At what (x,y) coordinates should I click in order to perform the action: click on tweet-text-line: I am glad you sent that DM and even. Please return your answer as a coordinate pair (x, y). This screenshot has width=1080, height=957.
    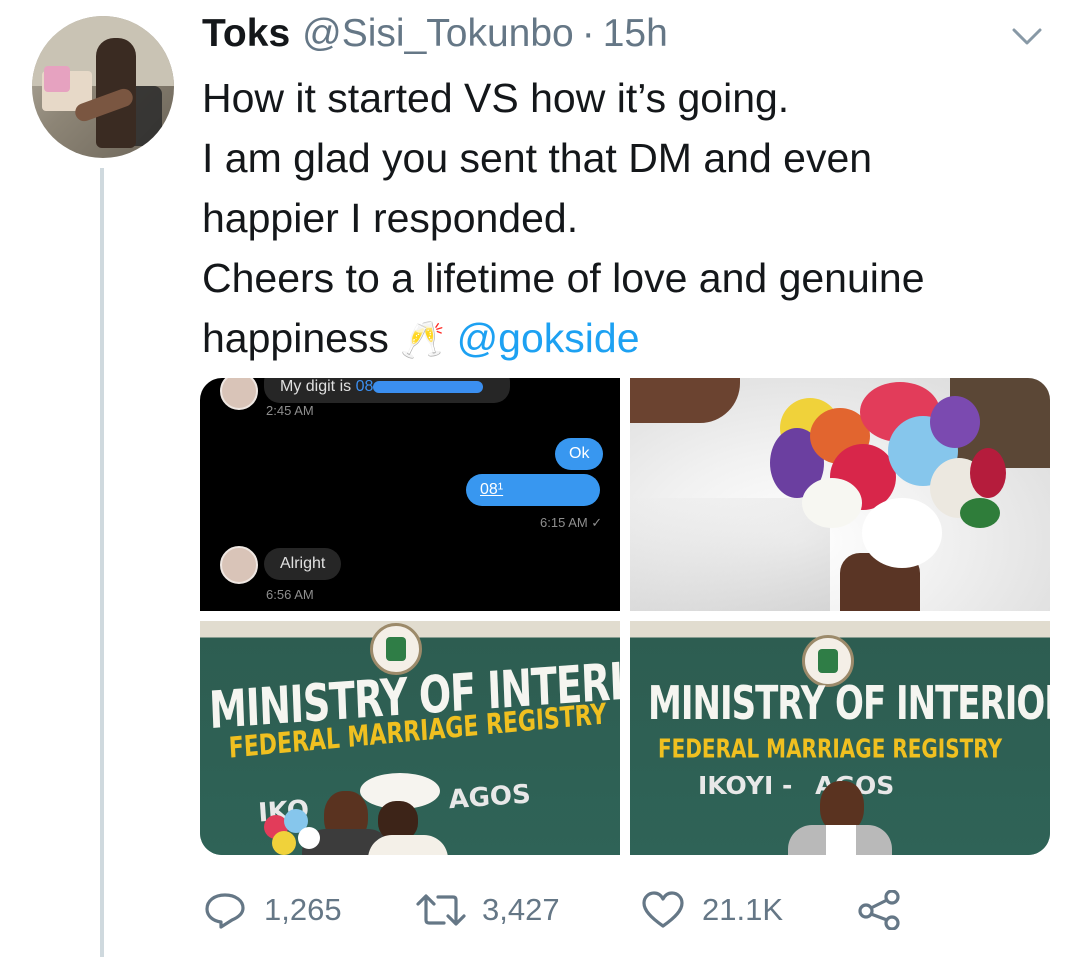
    Looking at the image, I should click on (537, 158).